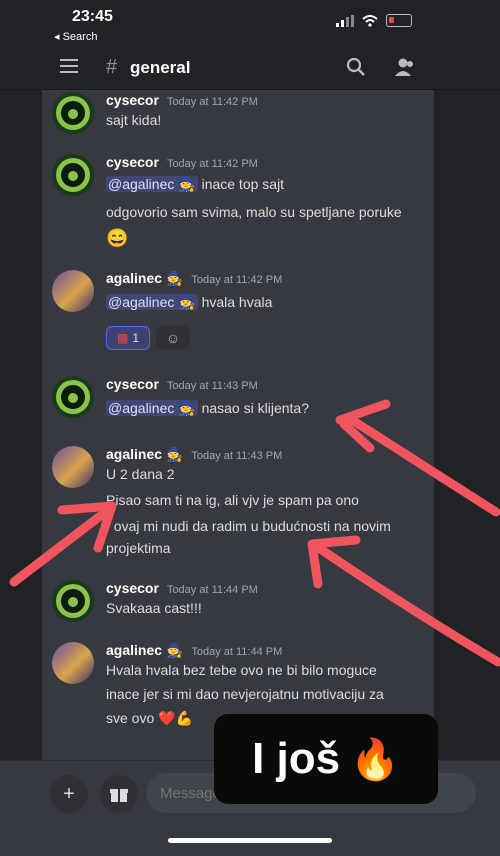 The width and height of the screenshot is (500, 856). What do you see at coordinates (140, 474) in the screenshot?
I see `message-text: U 2 dana 2` at bounding box center [140, 474].